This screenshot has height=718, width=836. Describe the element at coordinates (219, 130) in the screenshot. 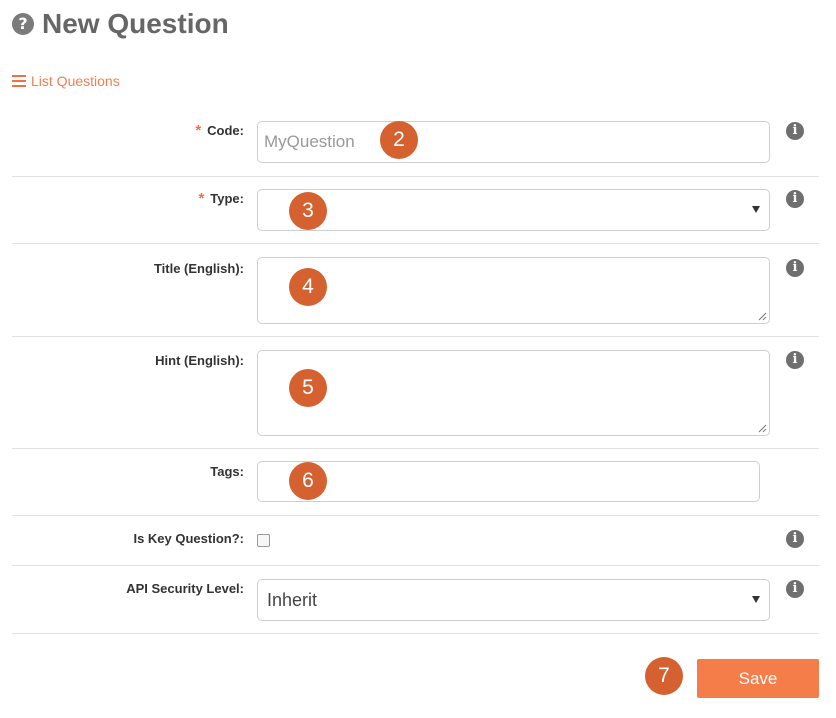

I see `code-label: * Code:` at that location.